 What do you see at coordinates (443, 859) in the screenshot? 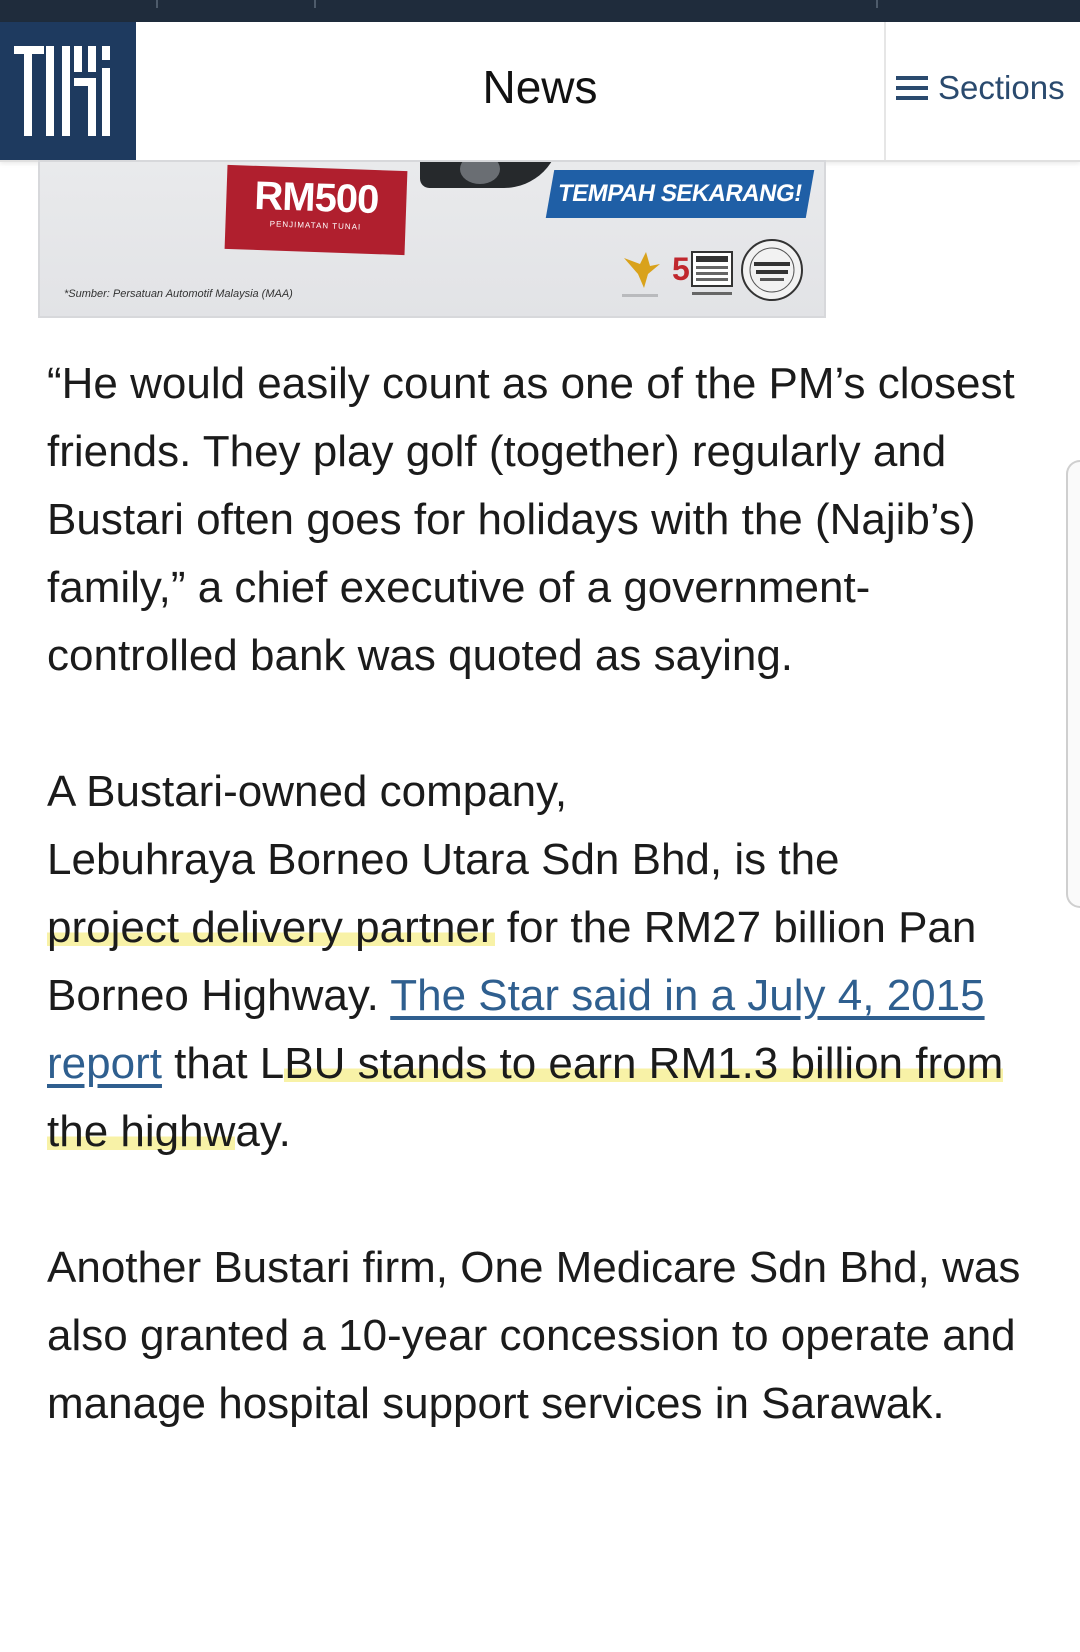
I see `paragraph-text: Lebuhraya Borneo Utara Sdn Bhd, is the` at bounding box center [443, 859].